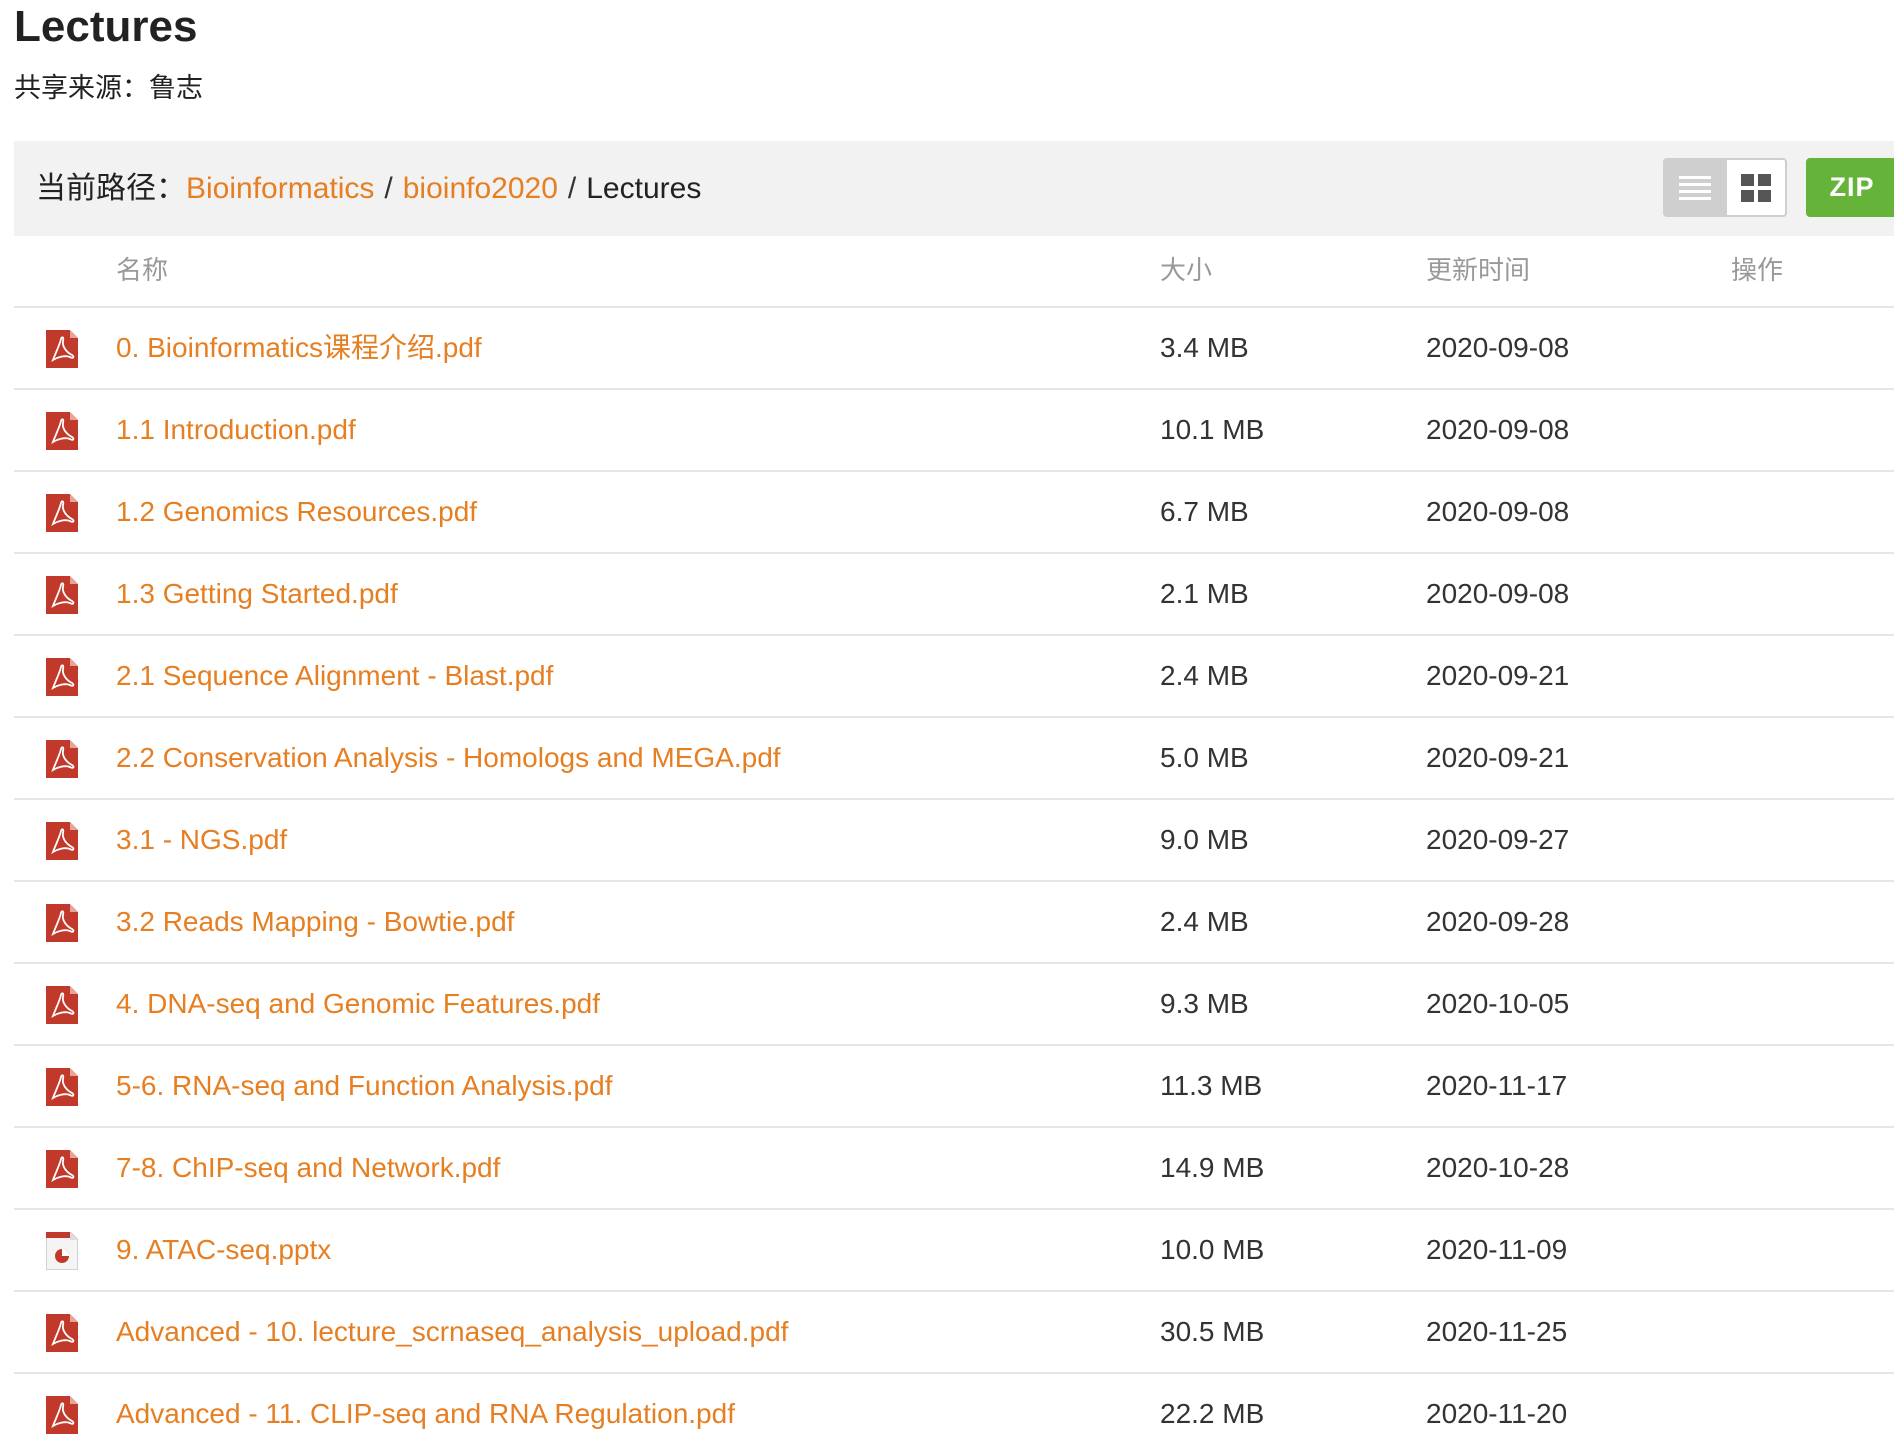 This screenshot has width=1894, height=1454. What do you see at coordinates (1498, 1003) in the screenshot?
I see `file-updated-date: 2020-10-05` at bounding box center [1498, 1003].